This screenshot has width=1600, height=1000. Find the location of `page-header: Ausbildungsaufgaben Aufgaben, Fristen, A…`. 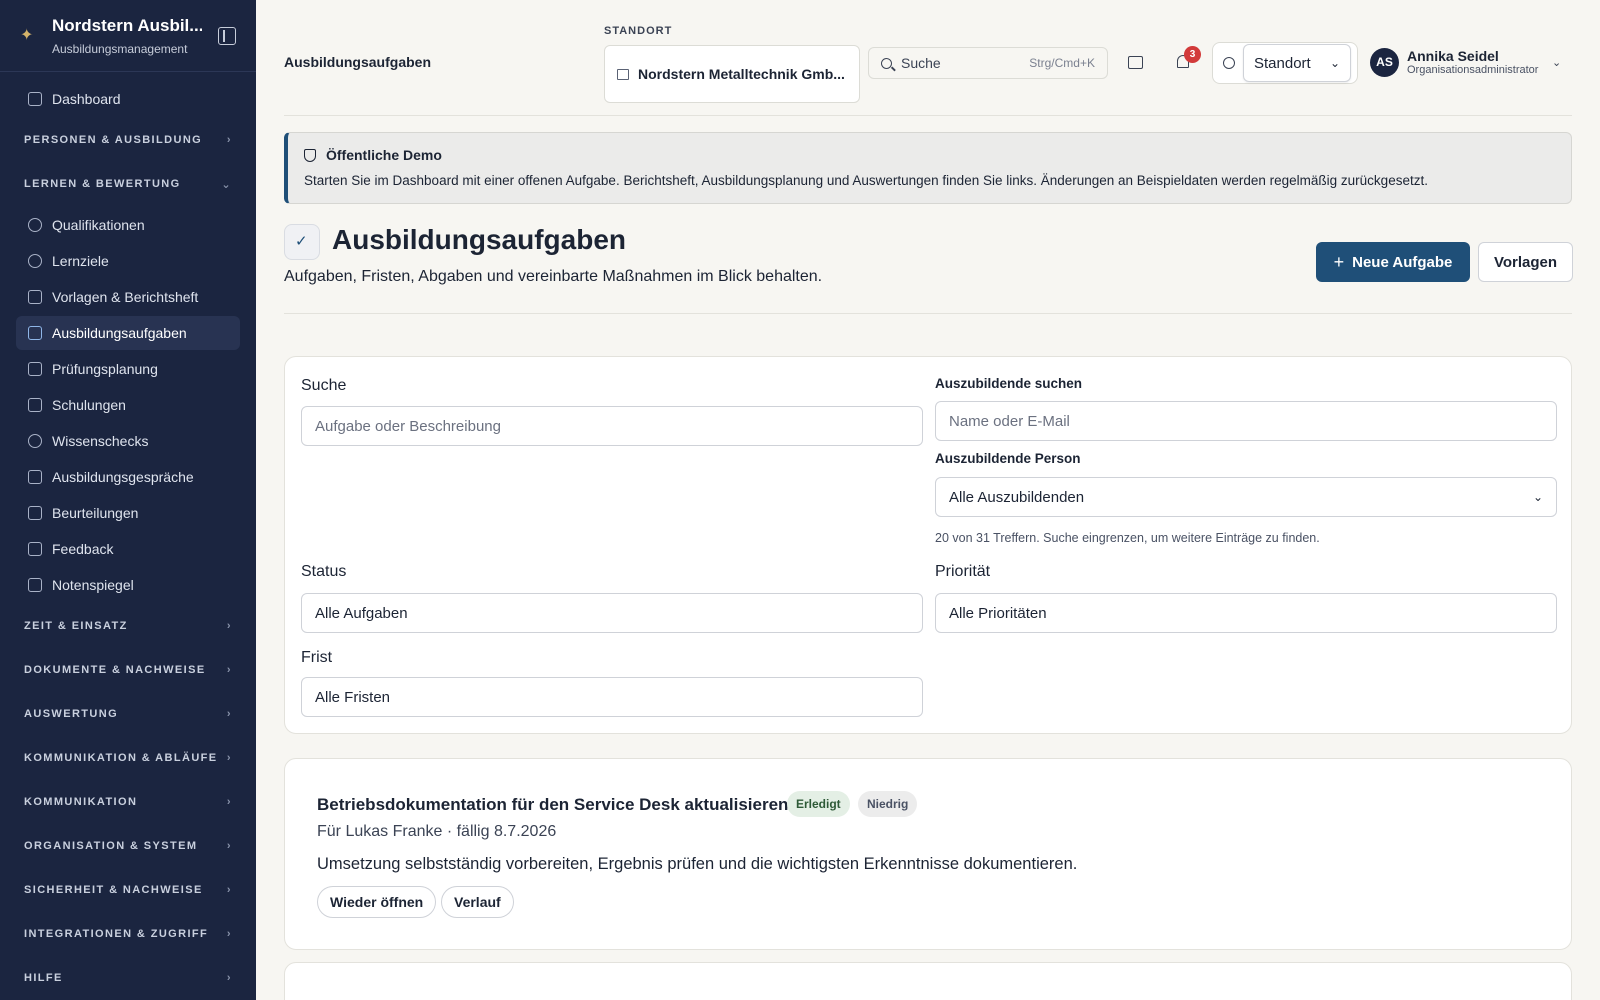

page-header: Ausbildungsaufgaben Aufgaben, Fristen, A… is located at coordinates (928, 266).